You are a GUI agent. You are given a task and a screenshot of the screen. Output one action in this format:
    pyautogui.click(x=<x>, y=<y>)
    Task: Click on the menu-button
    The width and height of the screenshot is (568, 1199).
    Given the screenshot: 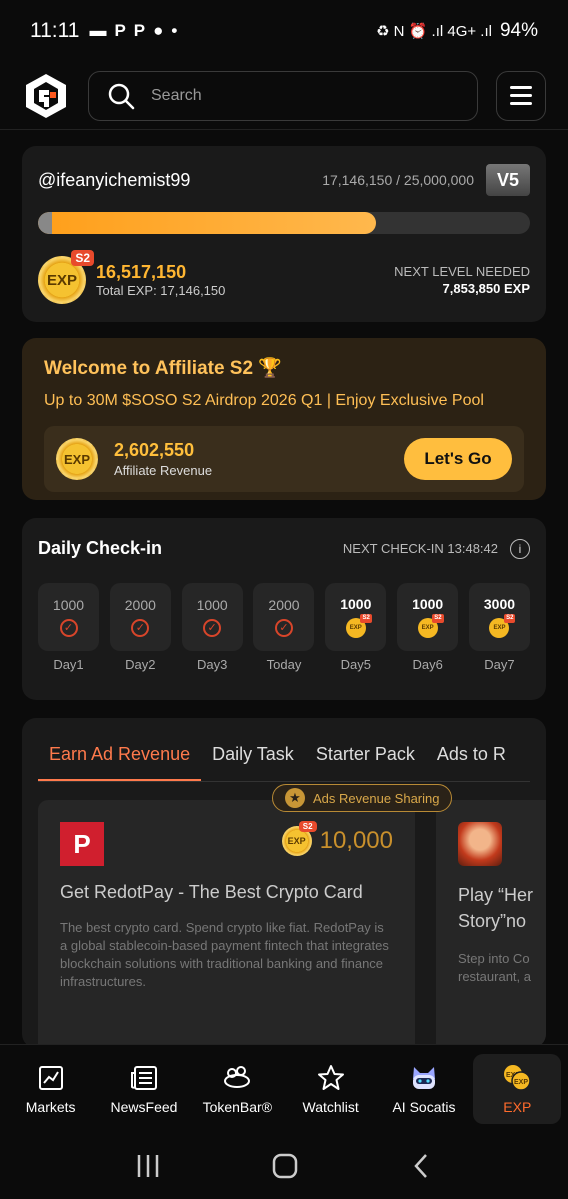 What is the action you would take?
    pyautogui.click(x=521, y=95)
    